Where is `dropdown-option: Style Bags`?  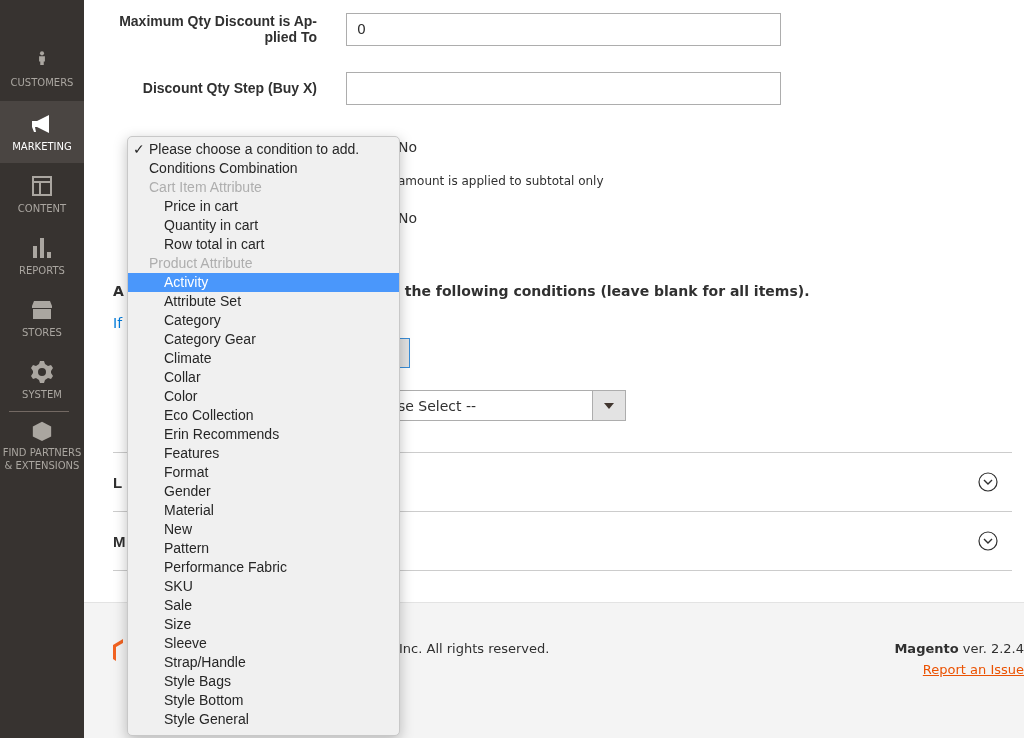 dropdown-option: Style Bags is located at coordinates (263, 681).